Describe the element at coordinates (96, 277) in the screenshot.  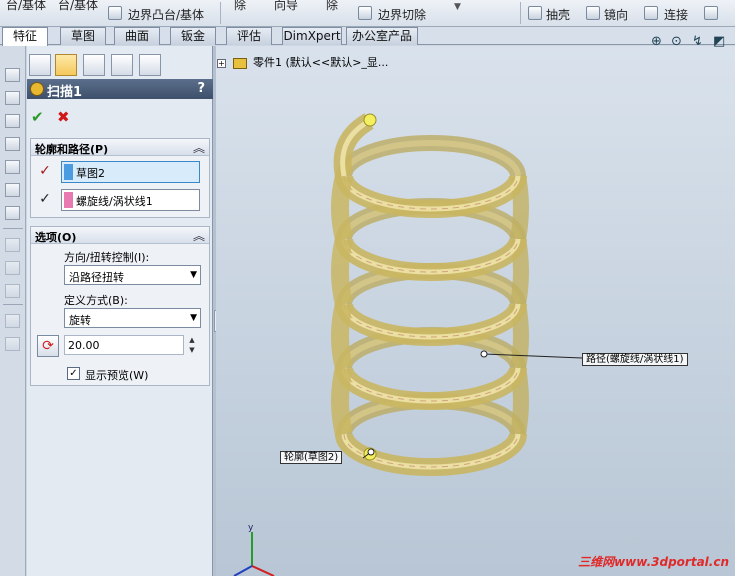
I see `orientation-value: 沿路径扭转` at that location.